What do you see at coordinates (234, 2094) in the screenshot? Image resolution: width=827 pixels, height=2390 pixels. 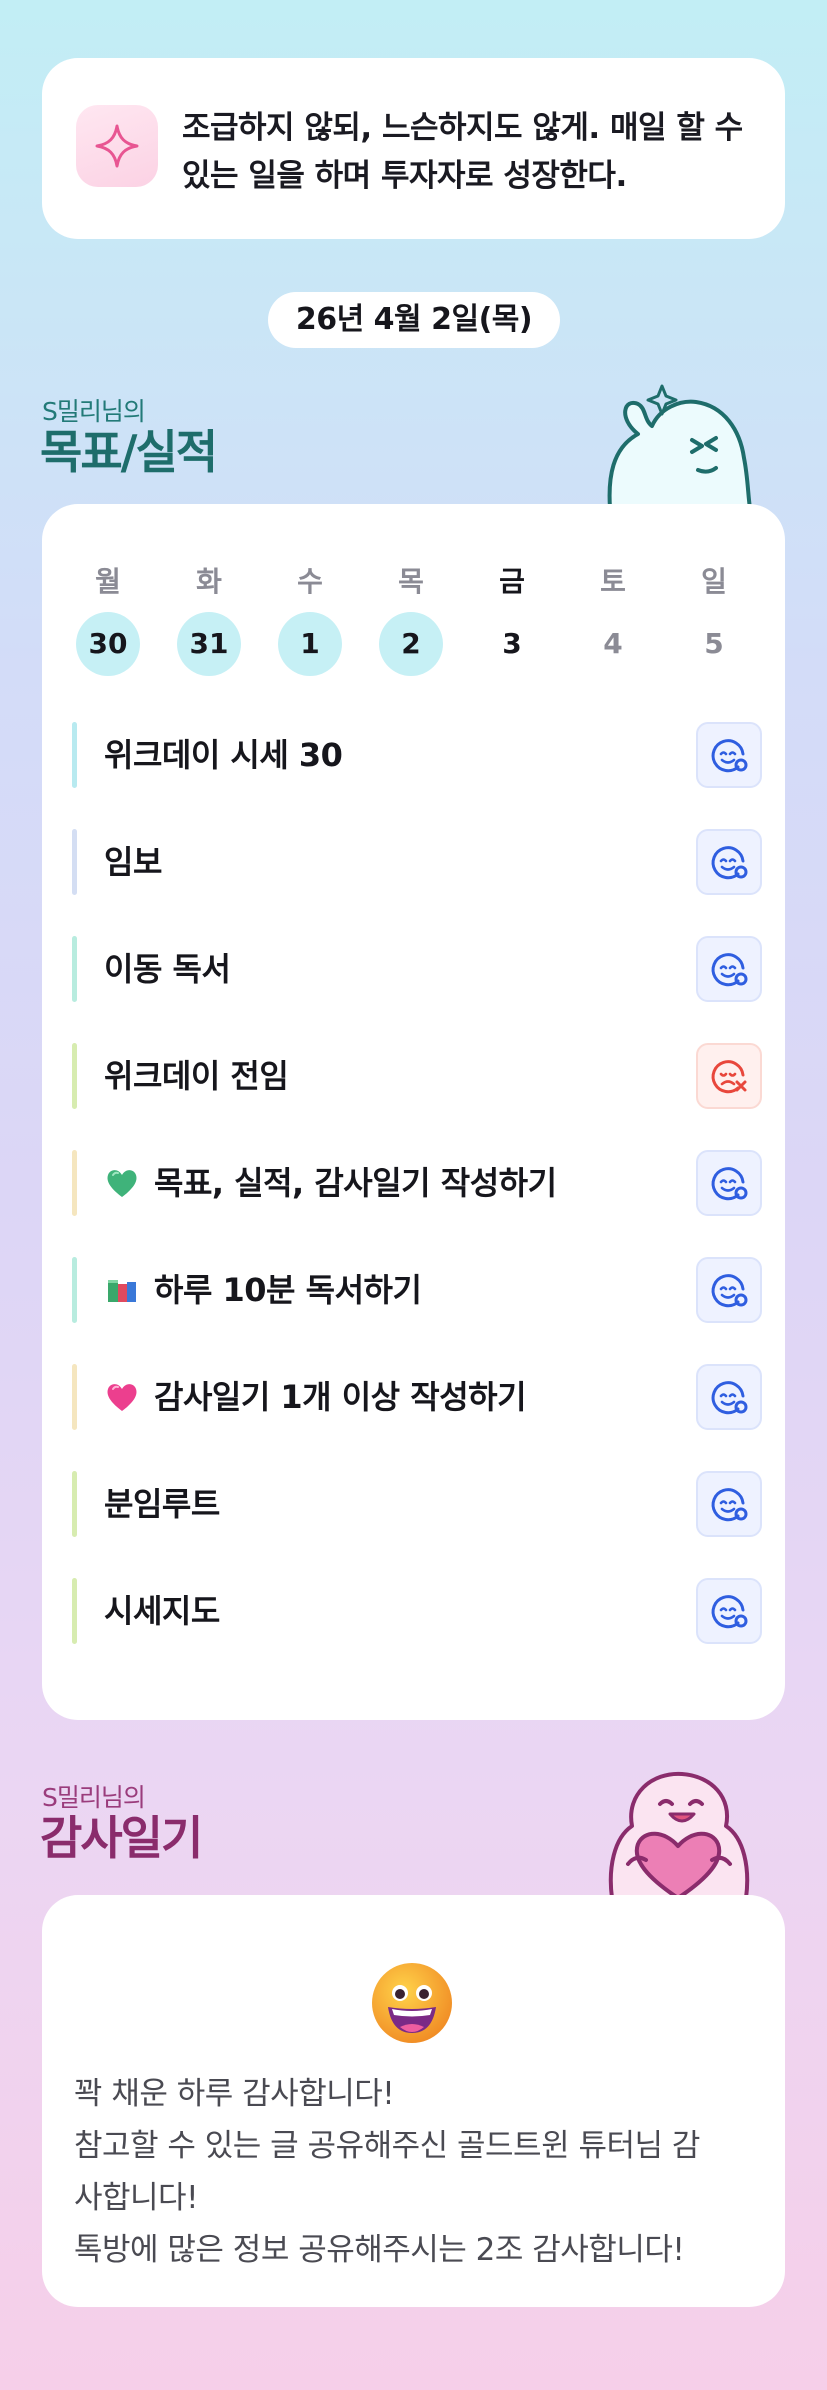 I see `thanks-line: 꽉 채운 하루 감사합니다!` at bounding box center [234, 2094].